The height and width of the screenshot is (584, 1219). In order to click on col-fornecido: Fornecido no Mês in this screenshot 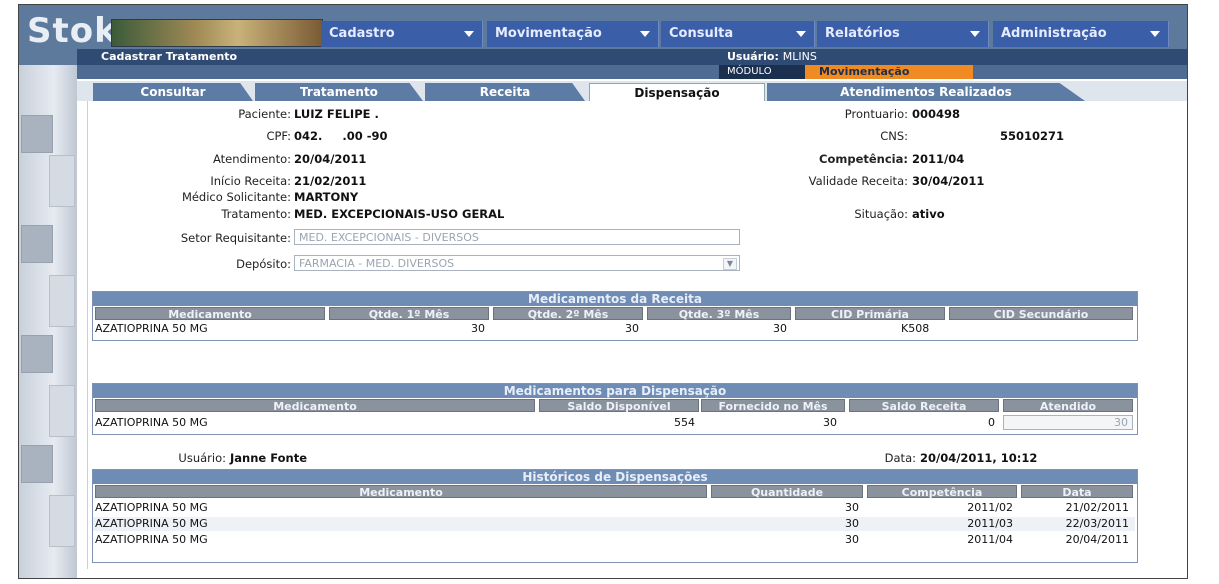, I will do `click(773, 406)`.